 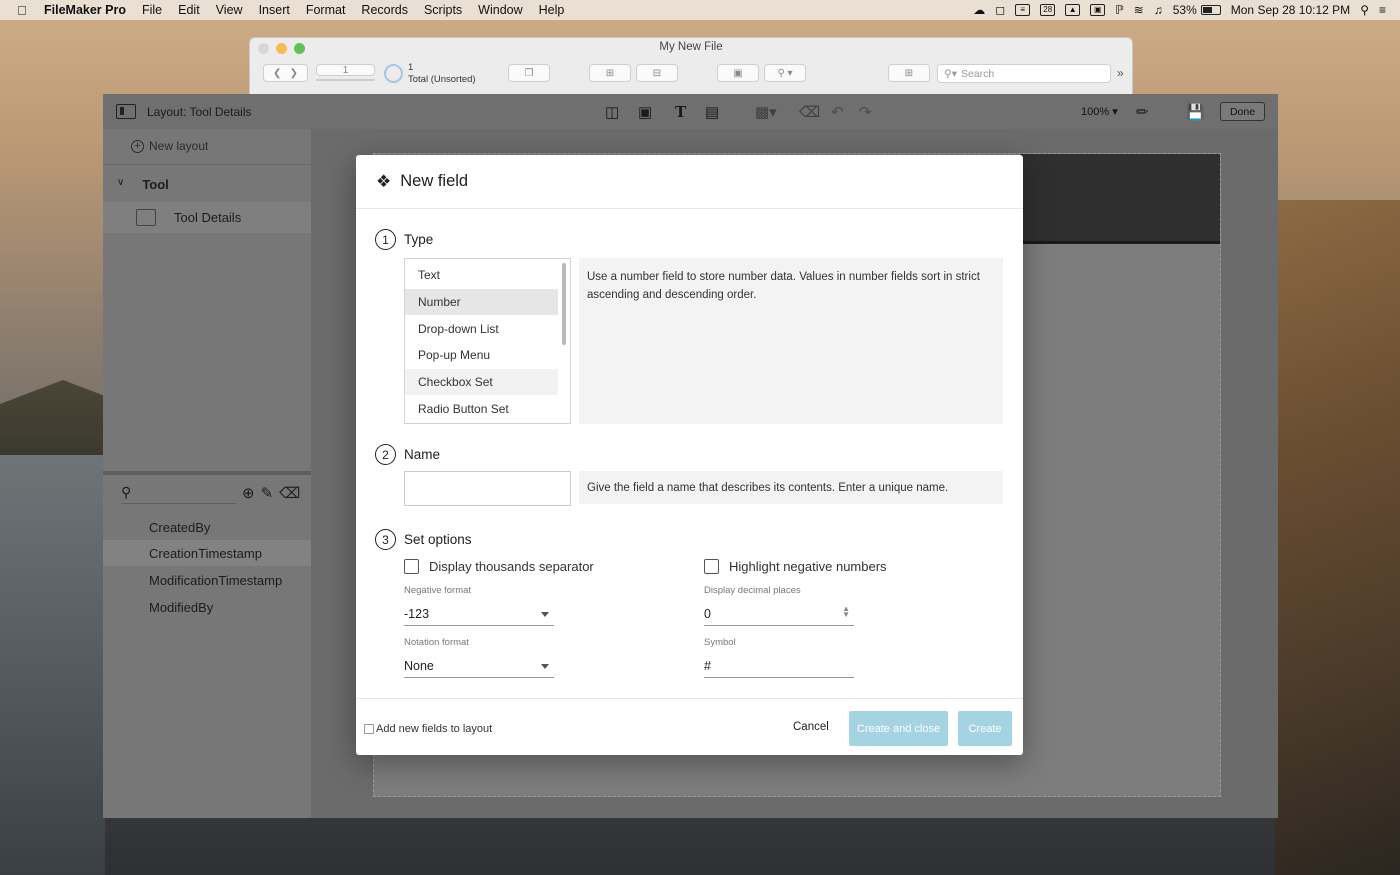 I want to click on battery-status: 53%, so click(x=1197, y=10).